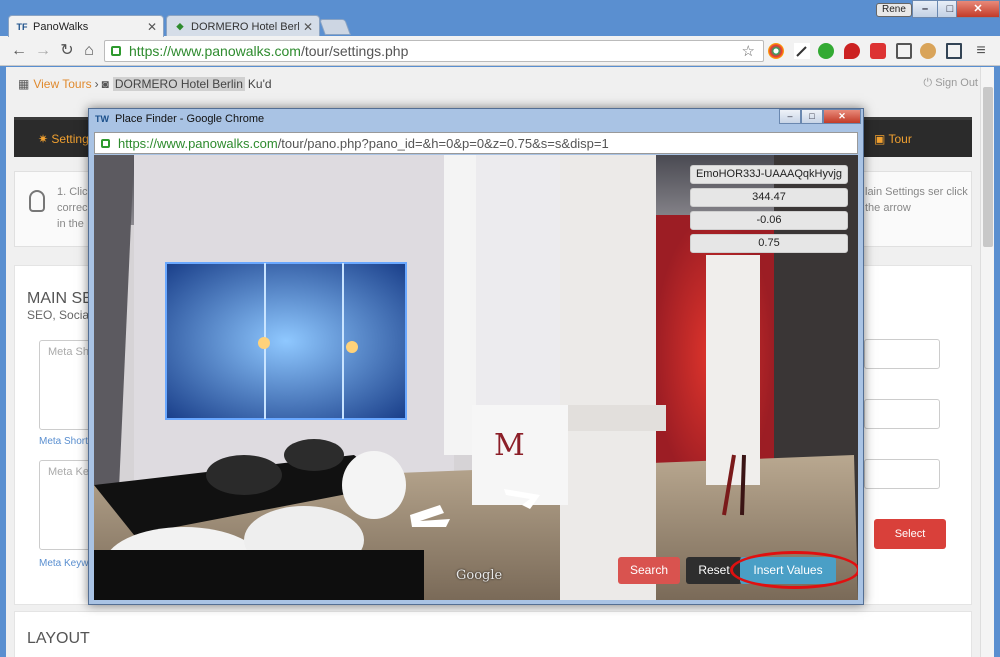 This screenshot has width=1000, height=657. I want to click on scroll-thumb, so click(988, 167).